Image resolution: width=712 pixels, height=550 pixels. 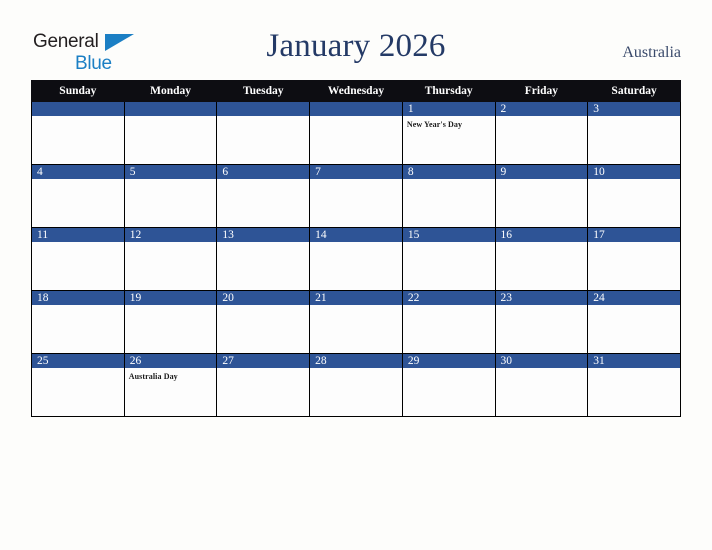 What do you see at coordinates (356, 91) in the screenshot?
I see `weekday-header-wednesday: Wednesday` at bounding box center [356, 91].